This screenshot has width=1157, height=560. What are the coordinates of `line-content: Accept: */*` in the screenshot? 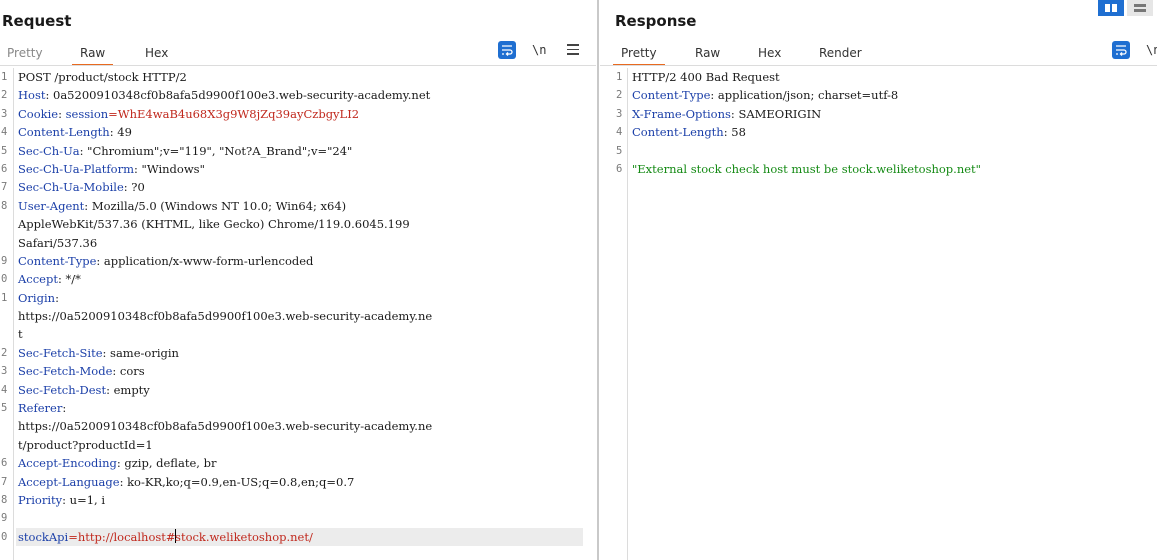 It's located at (49, 279).